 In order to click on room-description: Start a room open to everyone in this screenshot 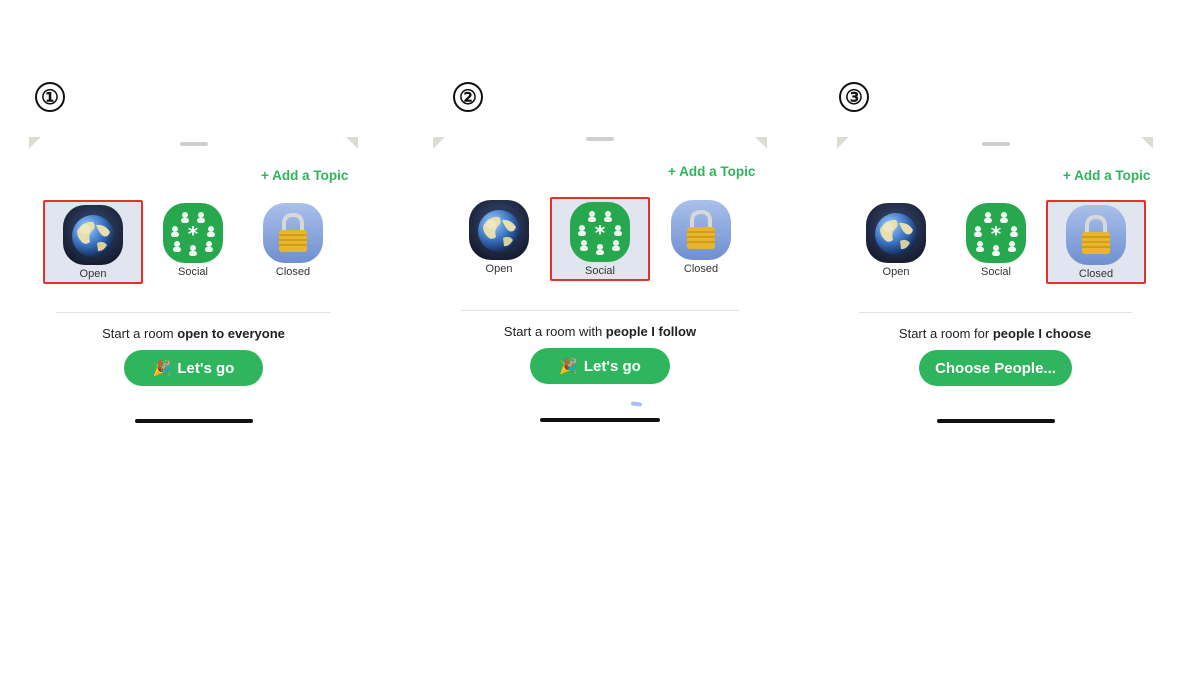, I will do `click(193, 333)`.